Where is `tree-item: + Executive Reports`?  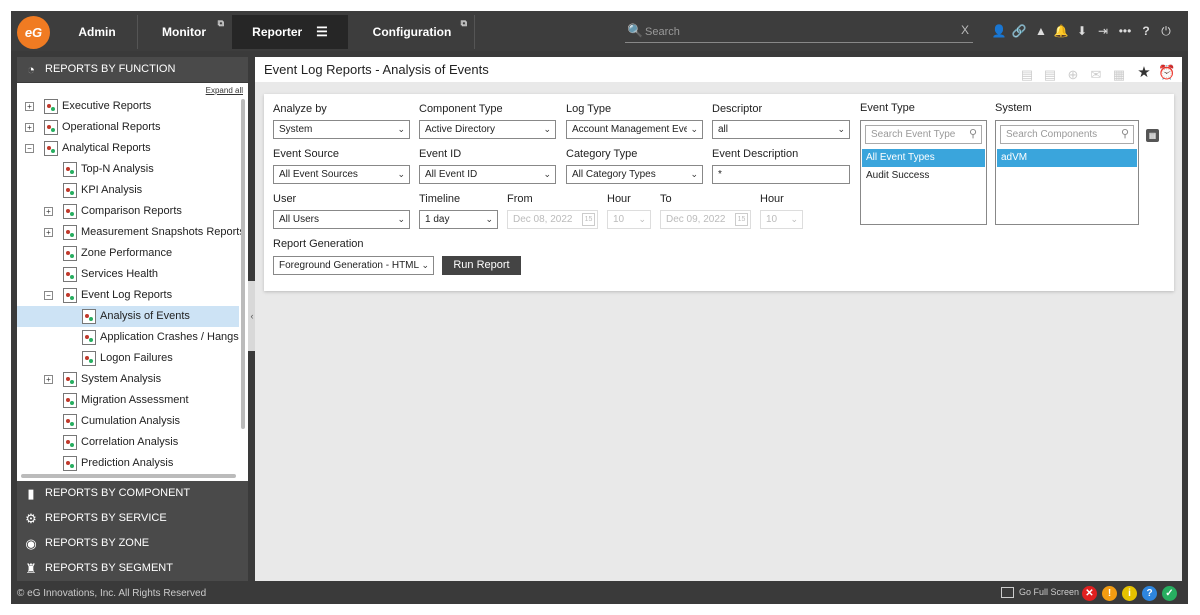
tree-item: + Executive Reports is located at coordinates (128, 106).